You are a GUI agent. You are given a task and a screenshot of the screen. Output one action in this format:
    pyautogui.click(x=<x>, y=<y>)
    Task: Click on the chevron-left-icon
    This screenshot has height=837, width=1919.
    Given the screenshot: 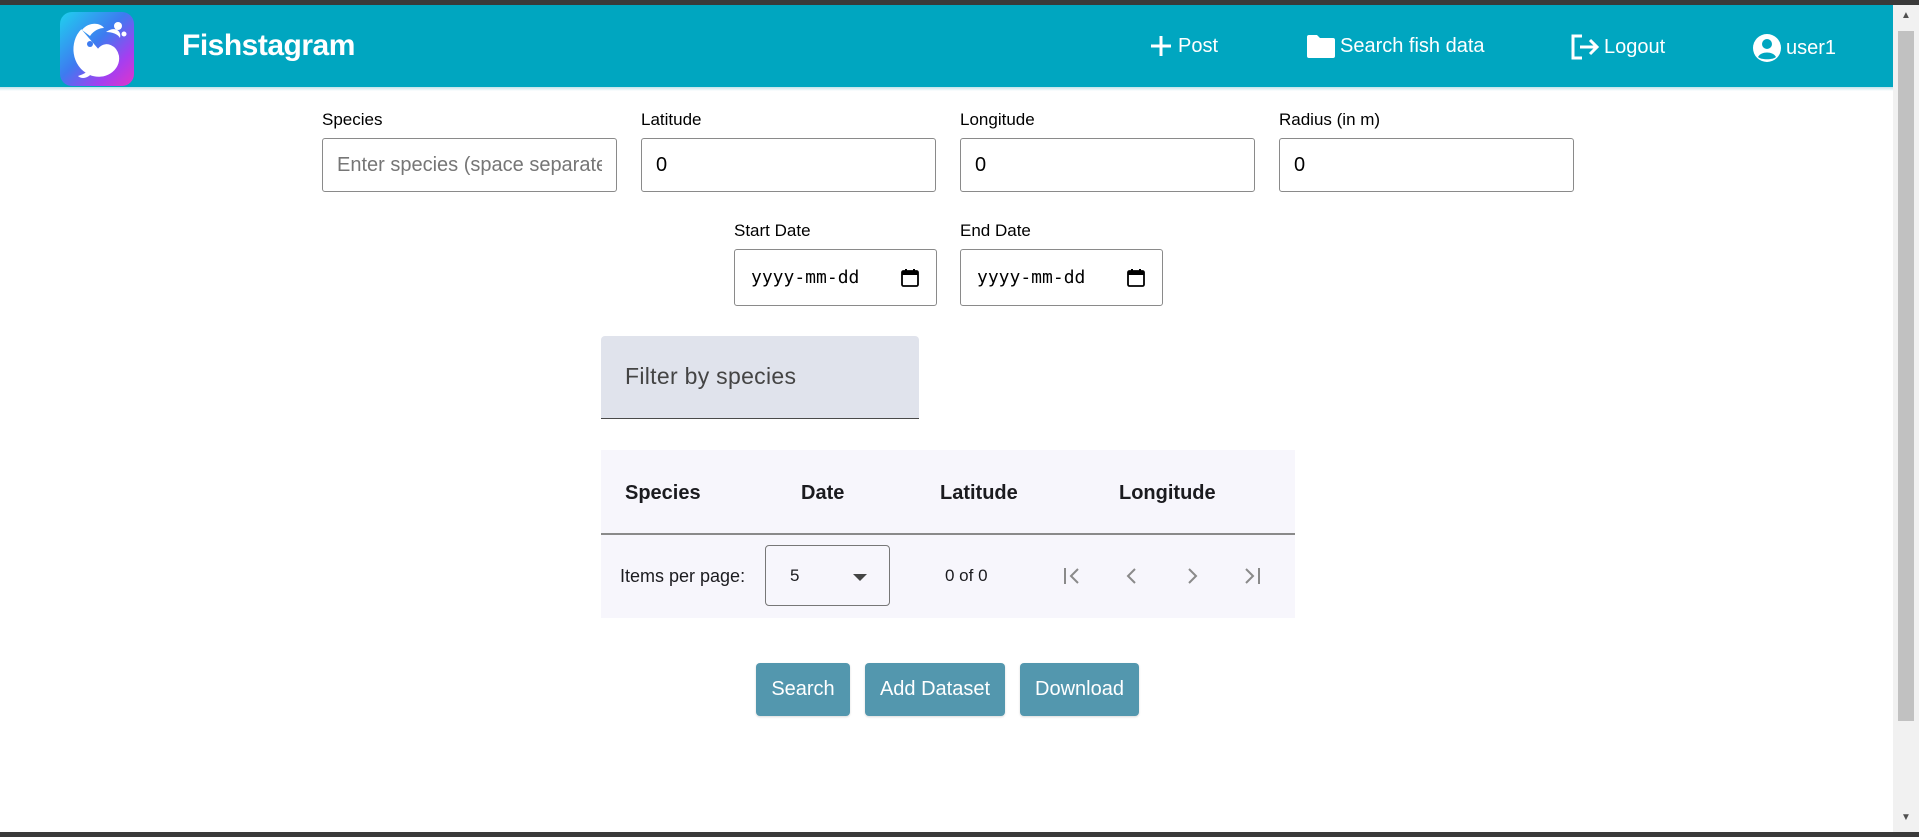 What is the action you would take?
    pyautogui.click(x=1131, y=576)
    